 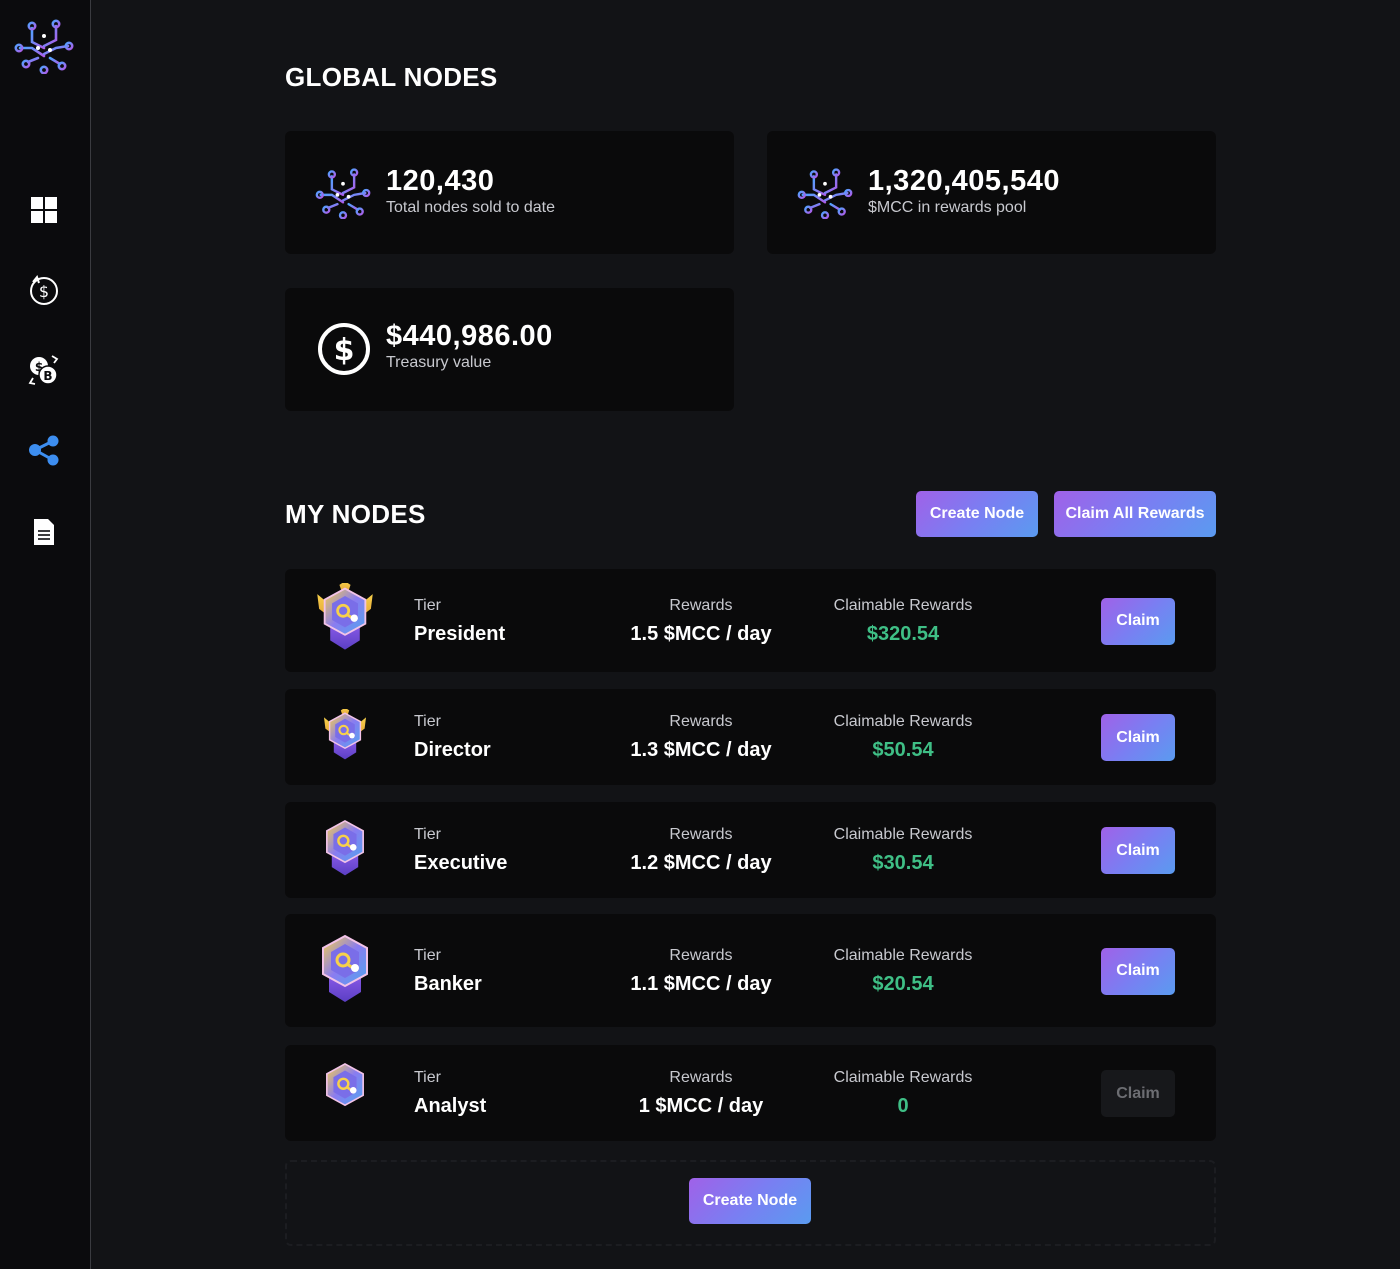 I want to click on tier-badge-analyst-icon, so click(x=345, y=1085).